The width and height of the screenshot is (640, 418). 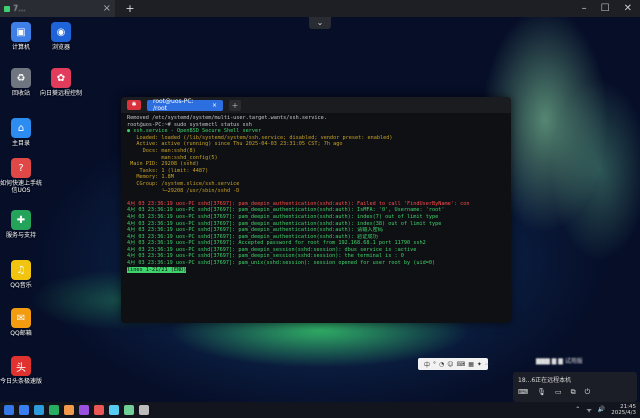 I want to click on desktop-icon-label: 计算机, so click(x=20, y=47).